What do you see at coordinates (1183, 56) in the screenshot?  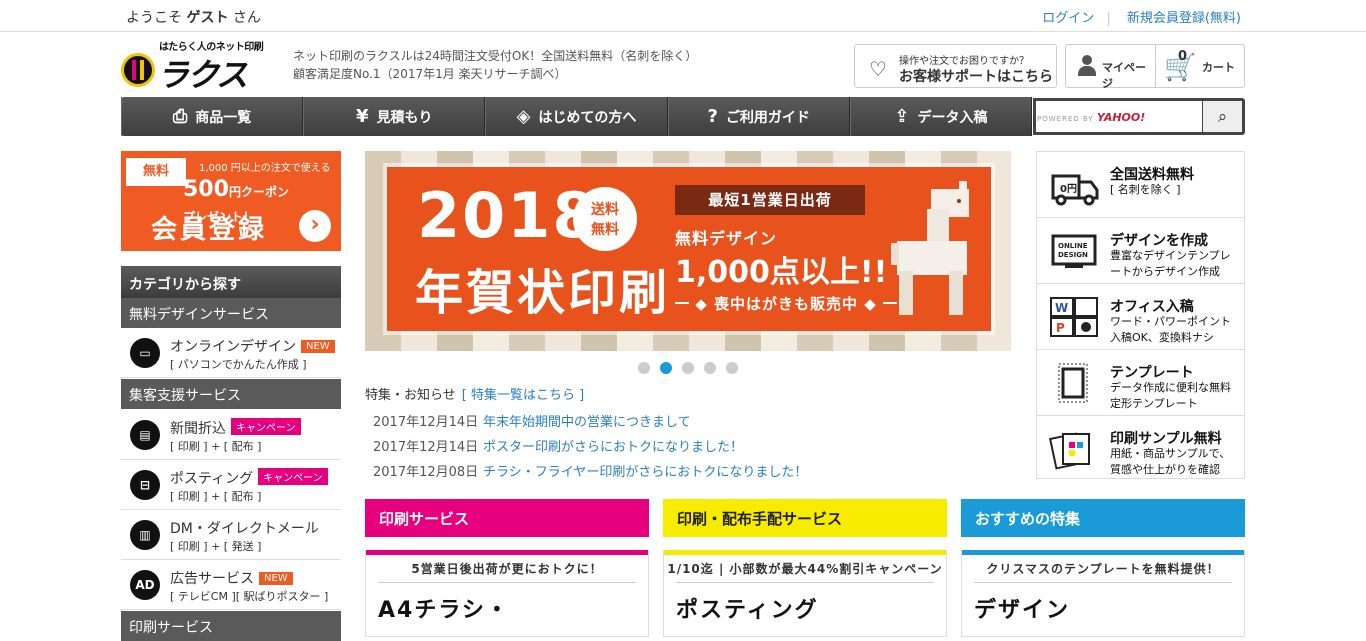 I see `cart-count: 0` at bounding box center [1183, 56].